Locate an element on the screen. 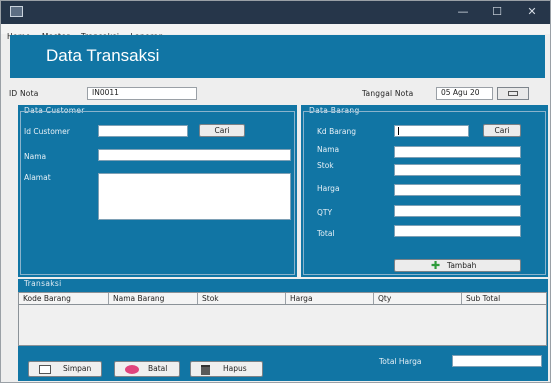 Image resolution: width=551 pixels, height=383 pixels. title-bar: — ☐ ✕ is located at coordinates (275, 12).